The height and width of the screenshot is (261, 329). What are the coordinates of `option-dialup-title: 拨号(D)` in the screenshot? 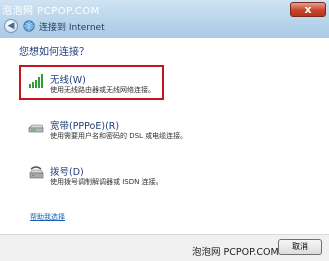 It's located at (67, 172).